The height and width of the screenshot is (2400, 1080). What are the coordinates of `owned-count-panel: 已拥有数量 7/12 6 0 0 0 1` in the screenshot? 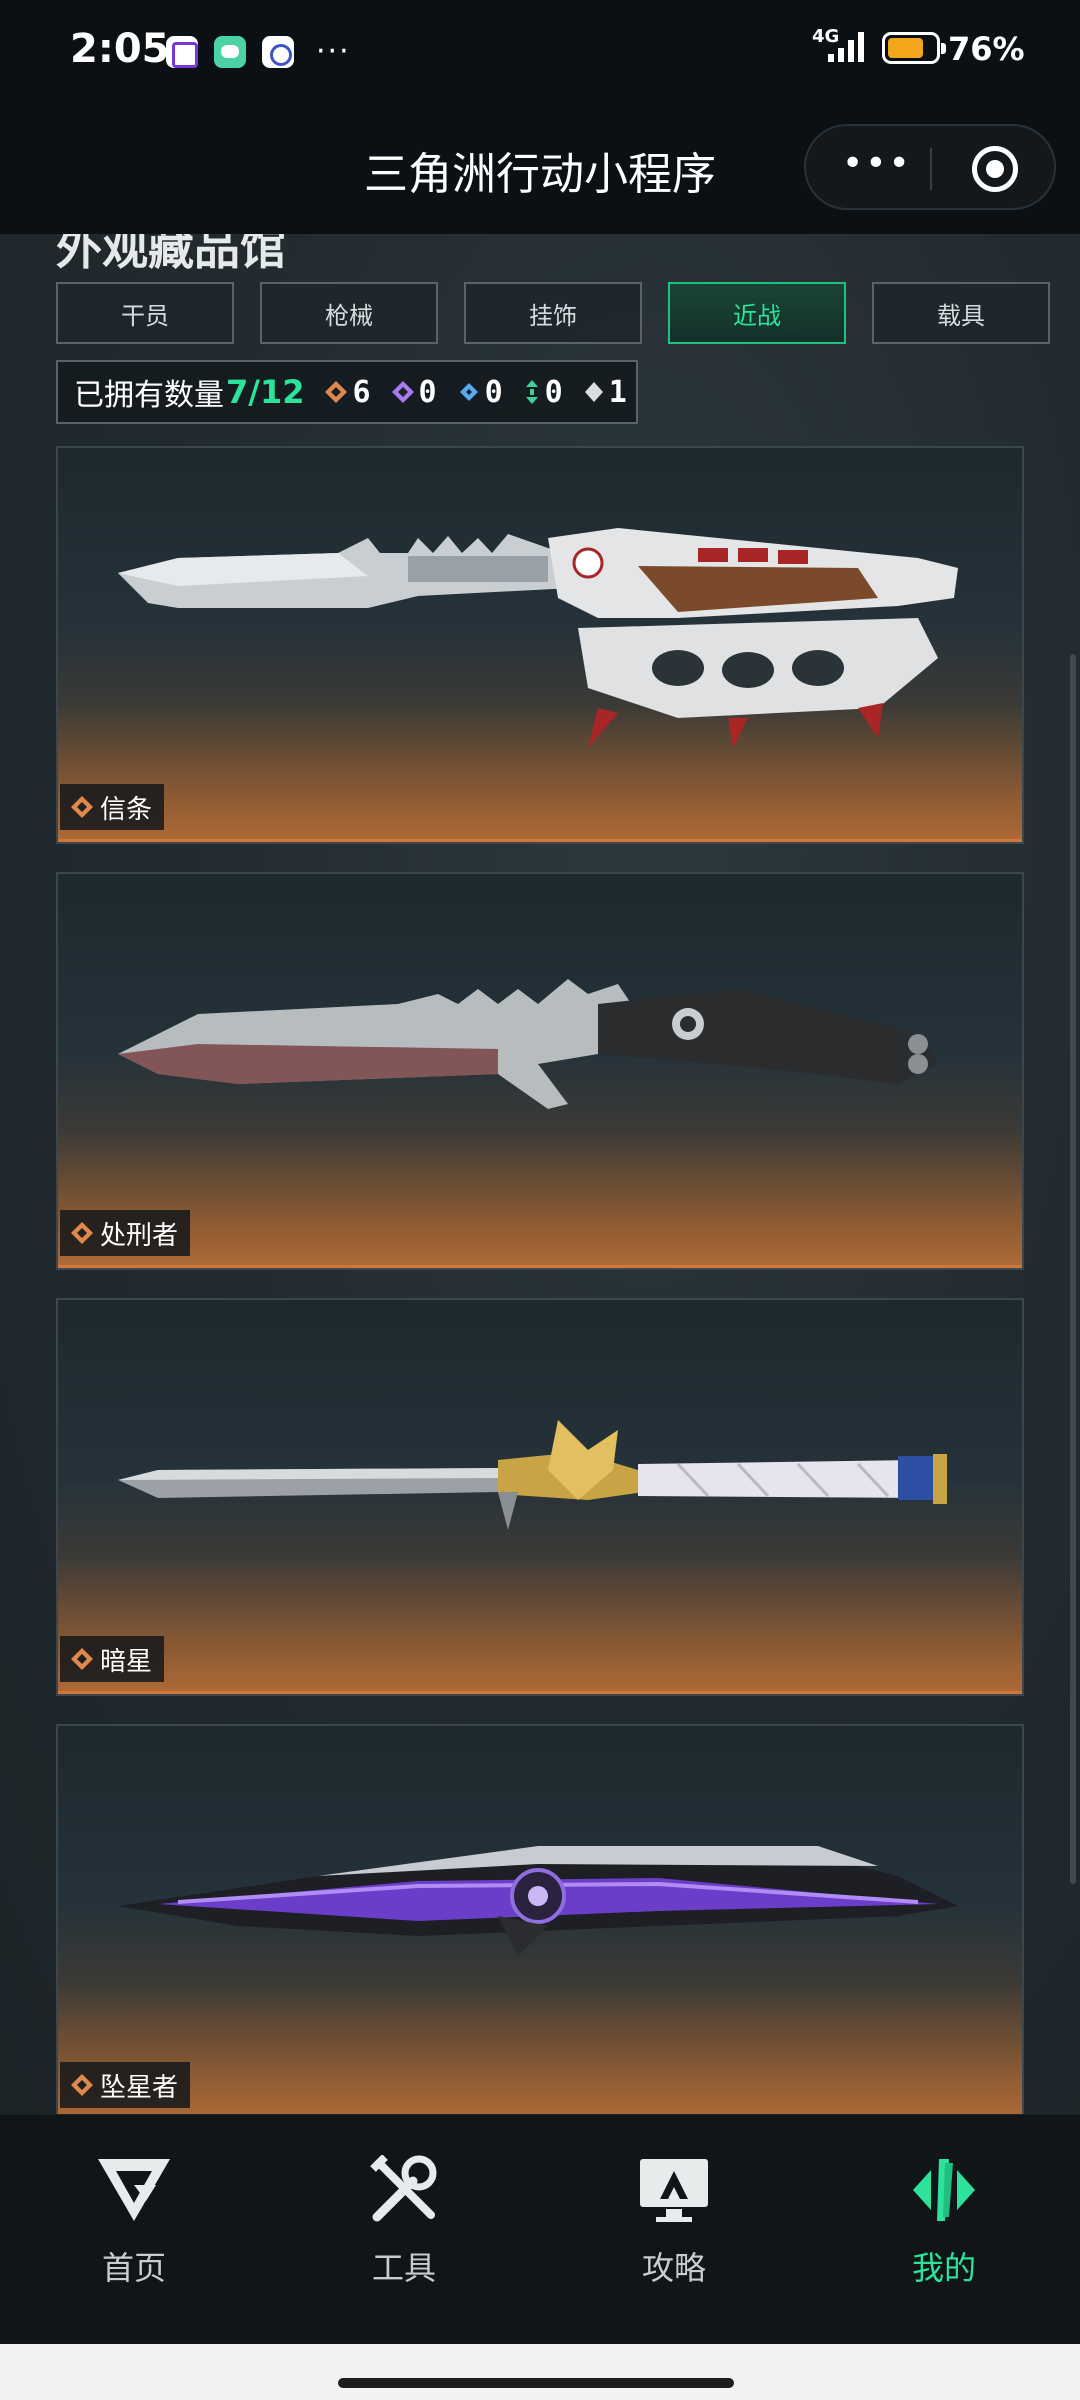 It's located at (347, 392).